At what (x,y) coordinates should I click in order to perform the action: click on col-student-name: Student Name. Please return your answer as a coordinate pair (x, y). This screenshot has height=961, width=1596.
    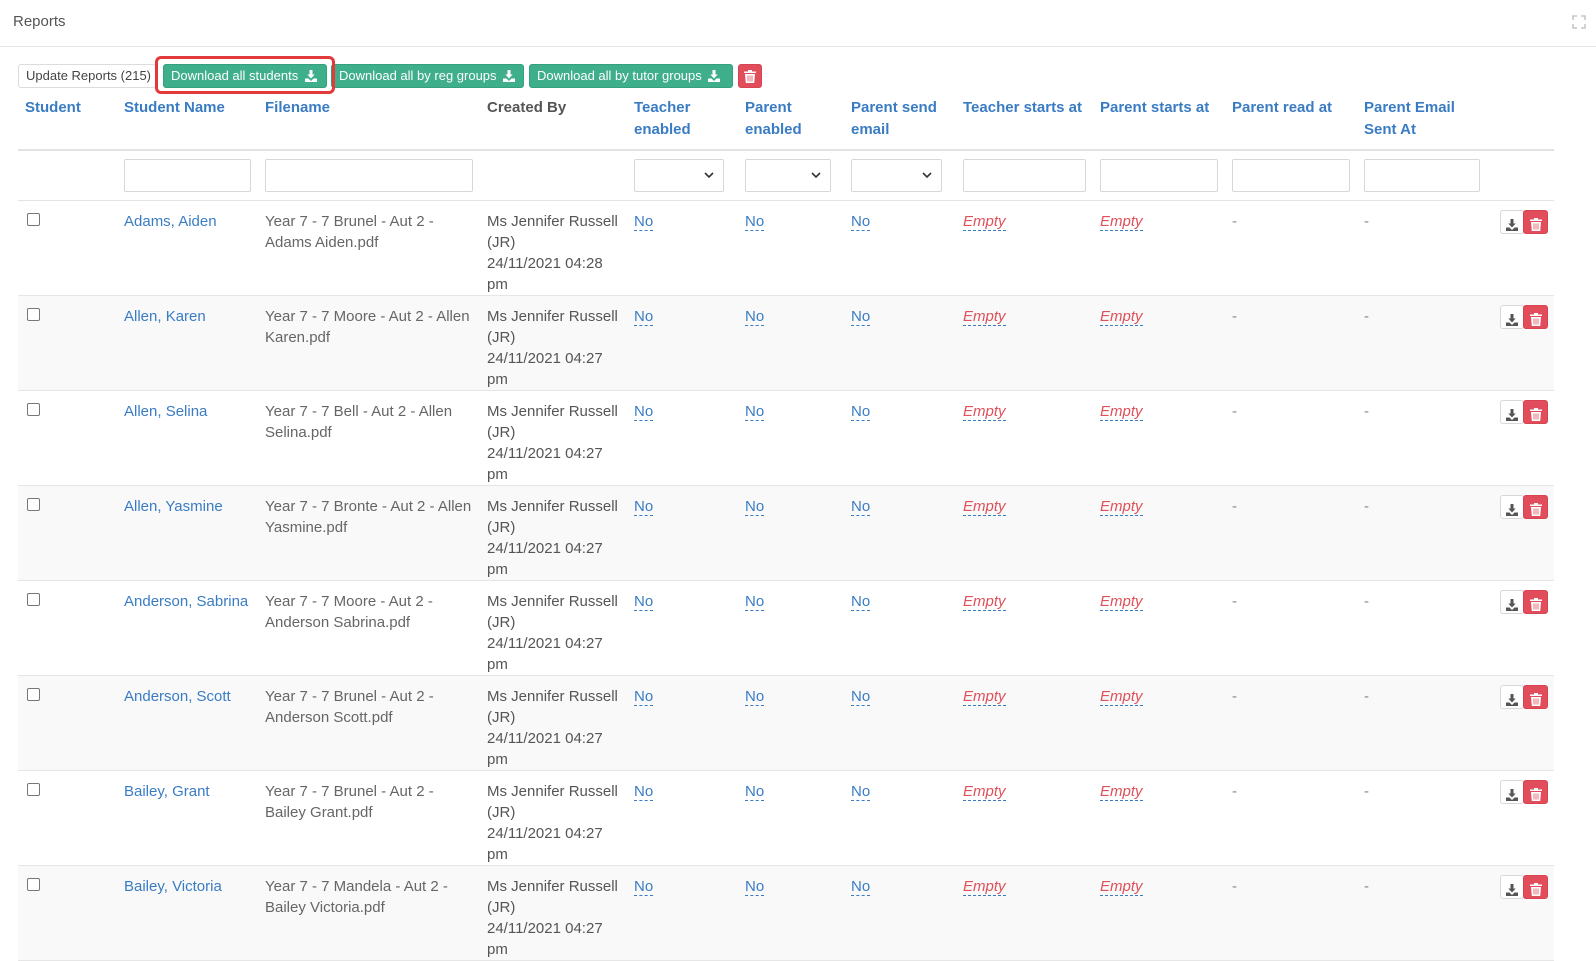
    Looking at the image, I should click on (187, 122).